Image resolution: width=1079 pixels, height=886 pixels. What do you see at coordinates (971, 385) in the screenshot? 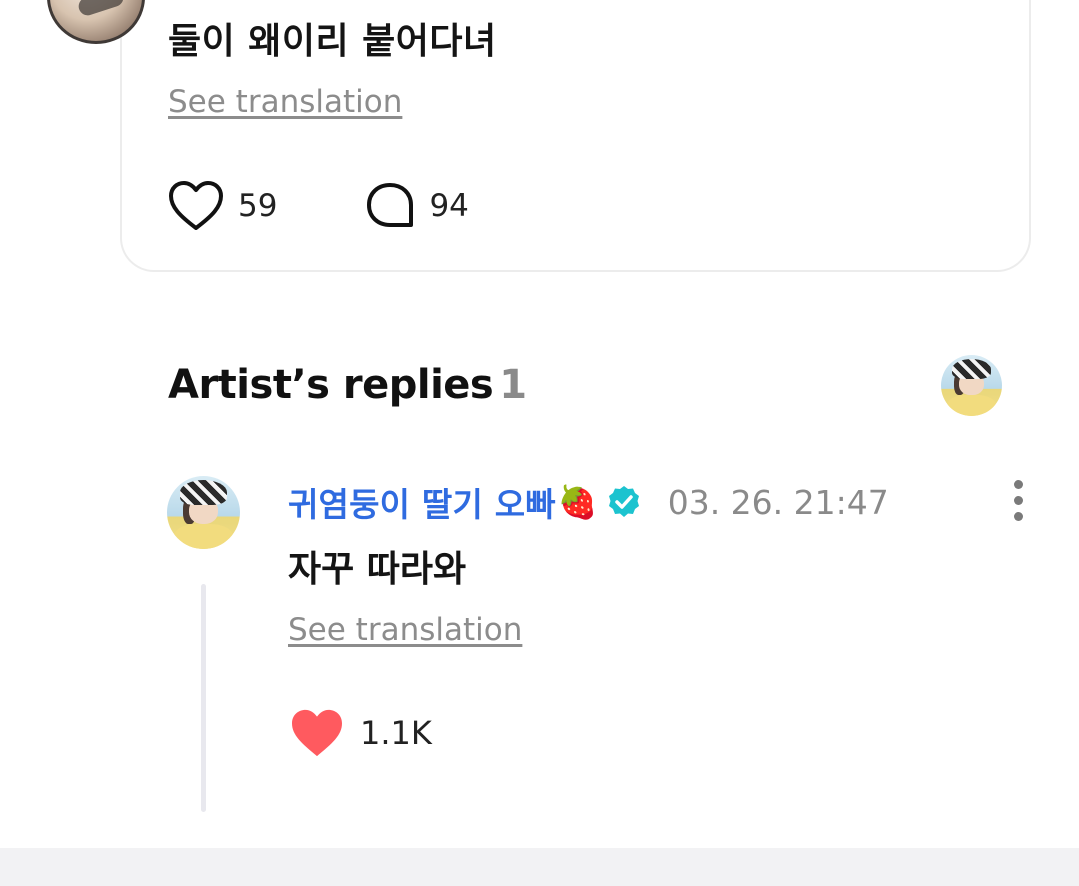
I see `artist-replies-avatar` at bounding box center [971, 385].